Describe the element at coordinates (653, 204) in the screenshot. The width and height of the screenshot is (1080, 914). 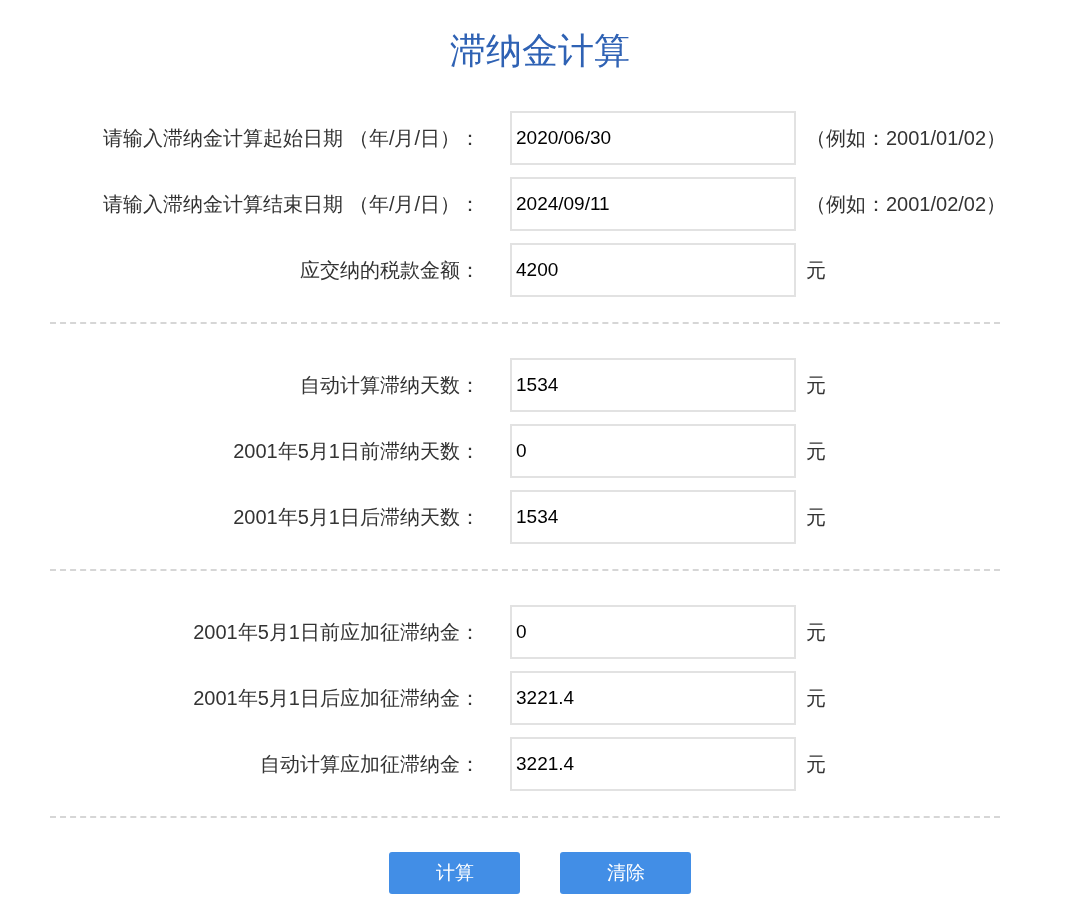
I see `input-field: 2024/09/11` at that location.